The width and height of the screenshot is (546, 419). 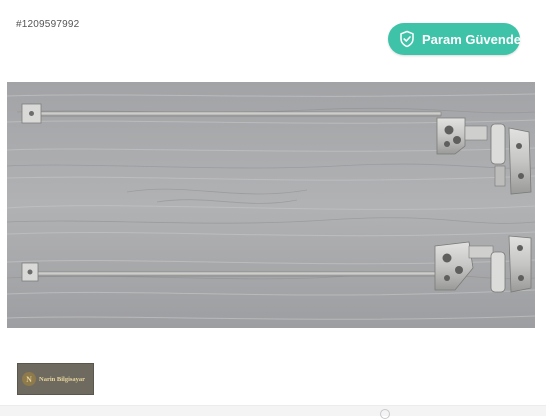 I want to click on badge-label: Param Güvende, so click(x=471, y=39).